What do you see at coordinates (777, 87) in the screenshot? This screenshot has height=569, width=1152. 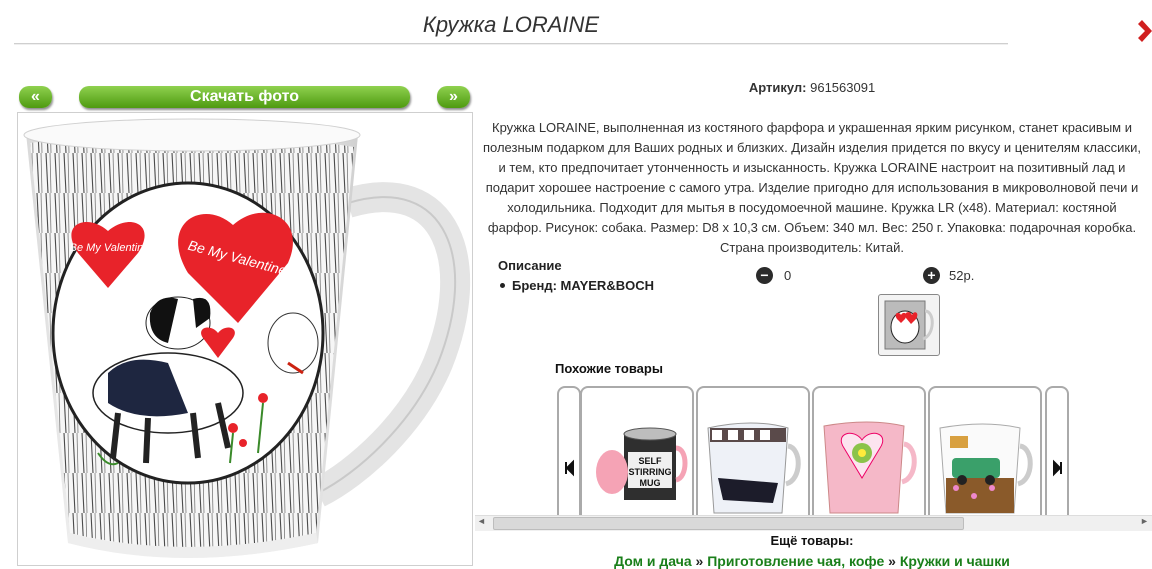 I see `sku-label: Артикул:` at bounding box center [777, 87].